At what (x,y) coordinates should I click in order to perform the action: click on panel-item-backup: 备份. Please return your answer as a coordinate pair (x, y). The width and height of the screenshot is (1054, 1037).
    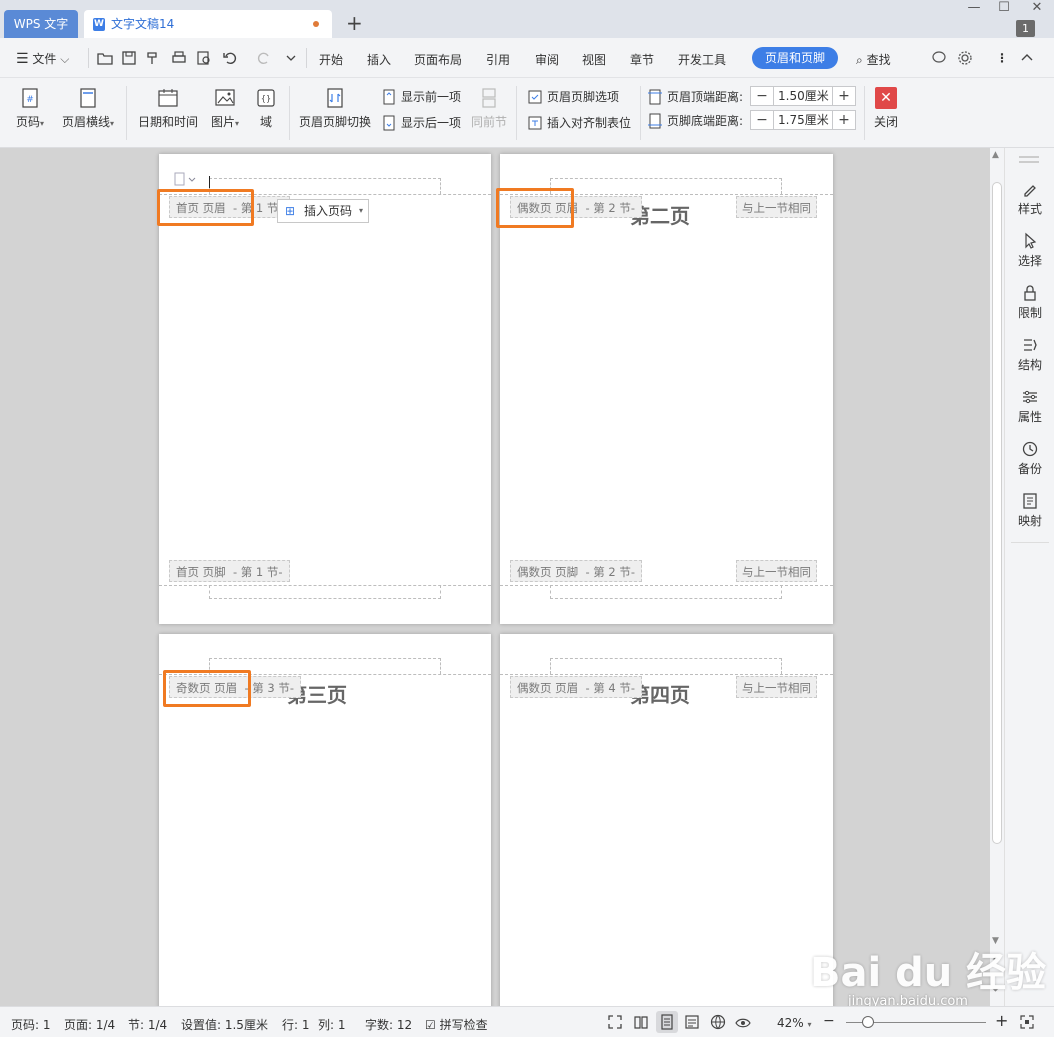
    Looking at the image, I should click on (1029, 458).